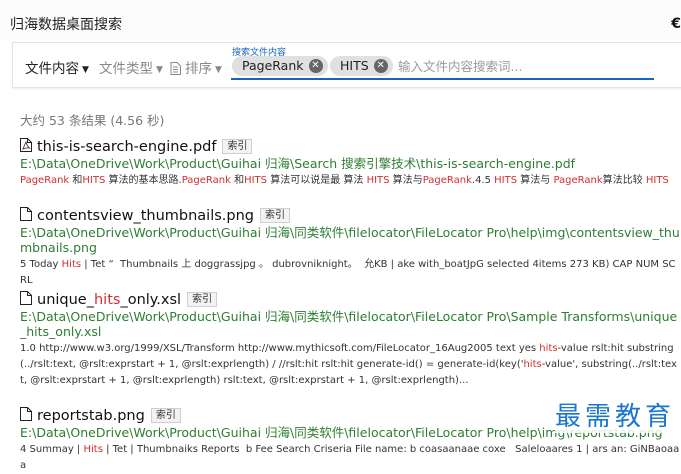 The image size is (681, 474). What do you see at coordinates (483, 180) in the screenshot?
I see `snippet-text: .4.5` at bounding box center [483, 180].